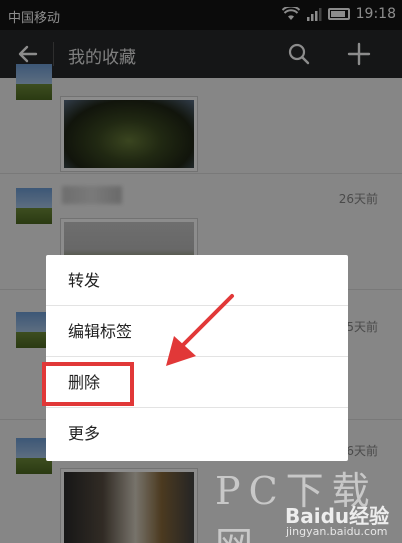 This screenshot has width=402, height=543. I want to click on menu-item-more: 更多, so click(197, 433).